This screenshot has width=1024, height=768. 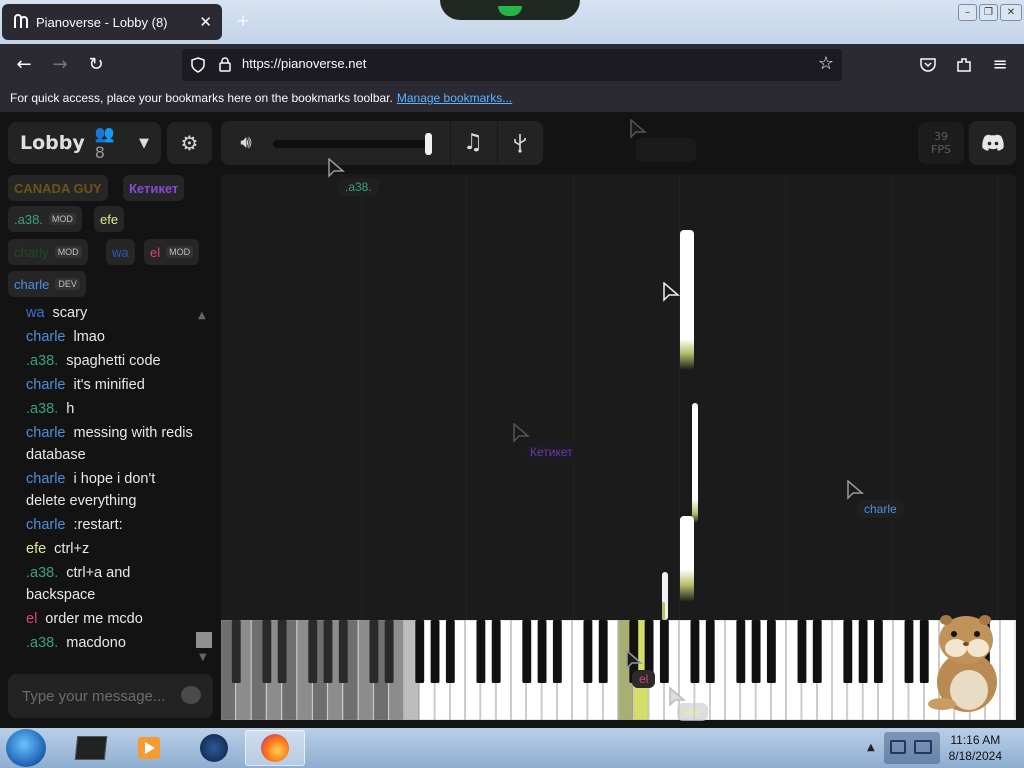 I want to click on new-tab-icon: +, so click(x=243, y=21).